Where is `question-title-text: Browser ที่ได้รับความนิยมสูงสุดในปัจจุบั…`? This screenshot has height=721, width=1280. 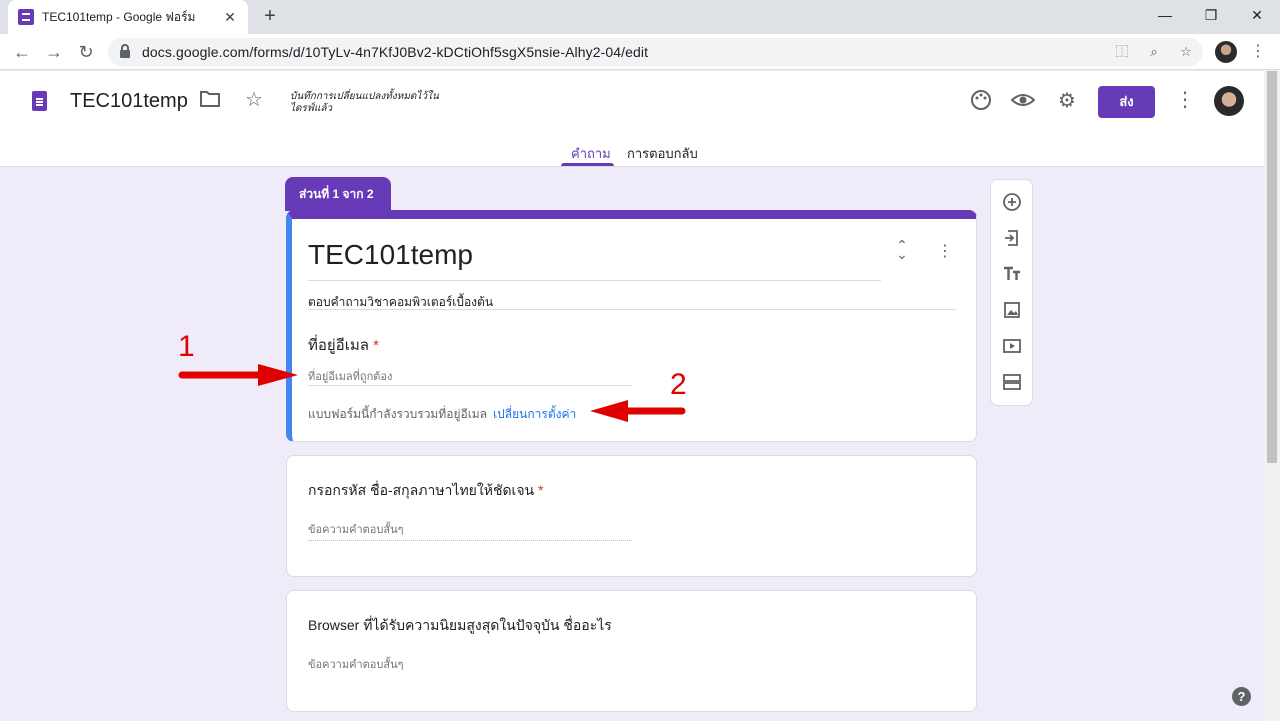 question-title-text: Browser ที่ได้รับความนิยมสูงสุดในปัจจุบั… is located at coordinates (460, 625).